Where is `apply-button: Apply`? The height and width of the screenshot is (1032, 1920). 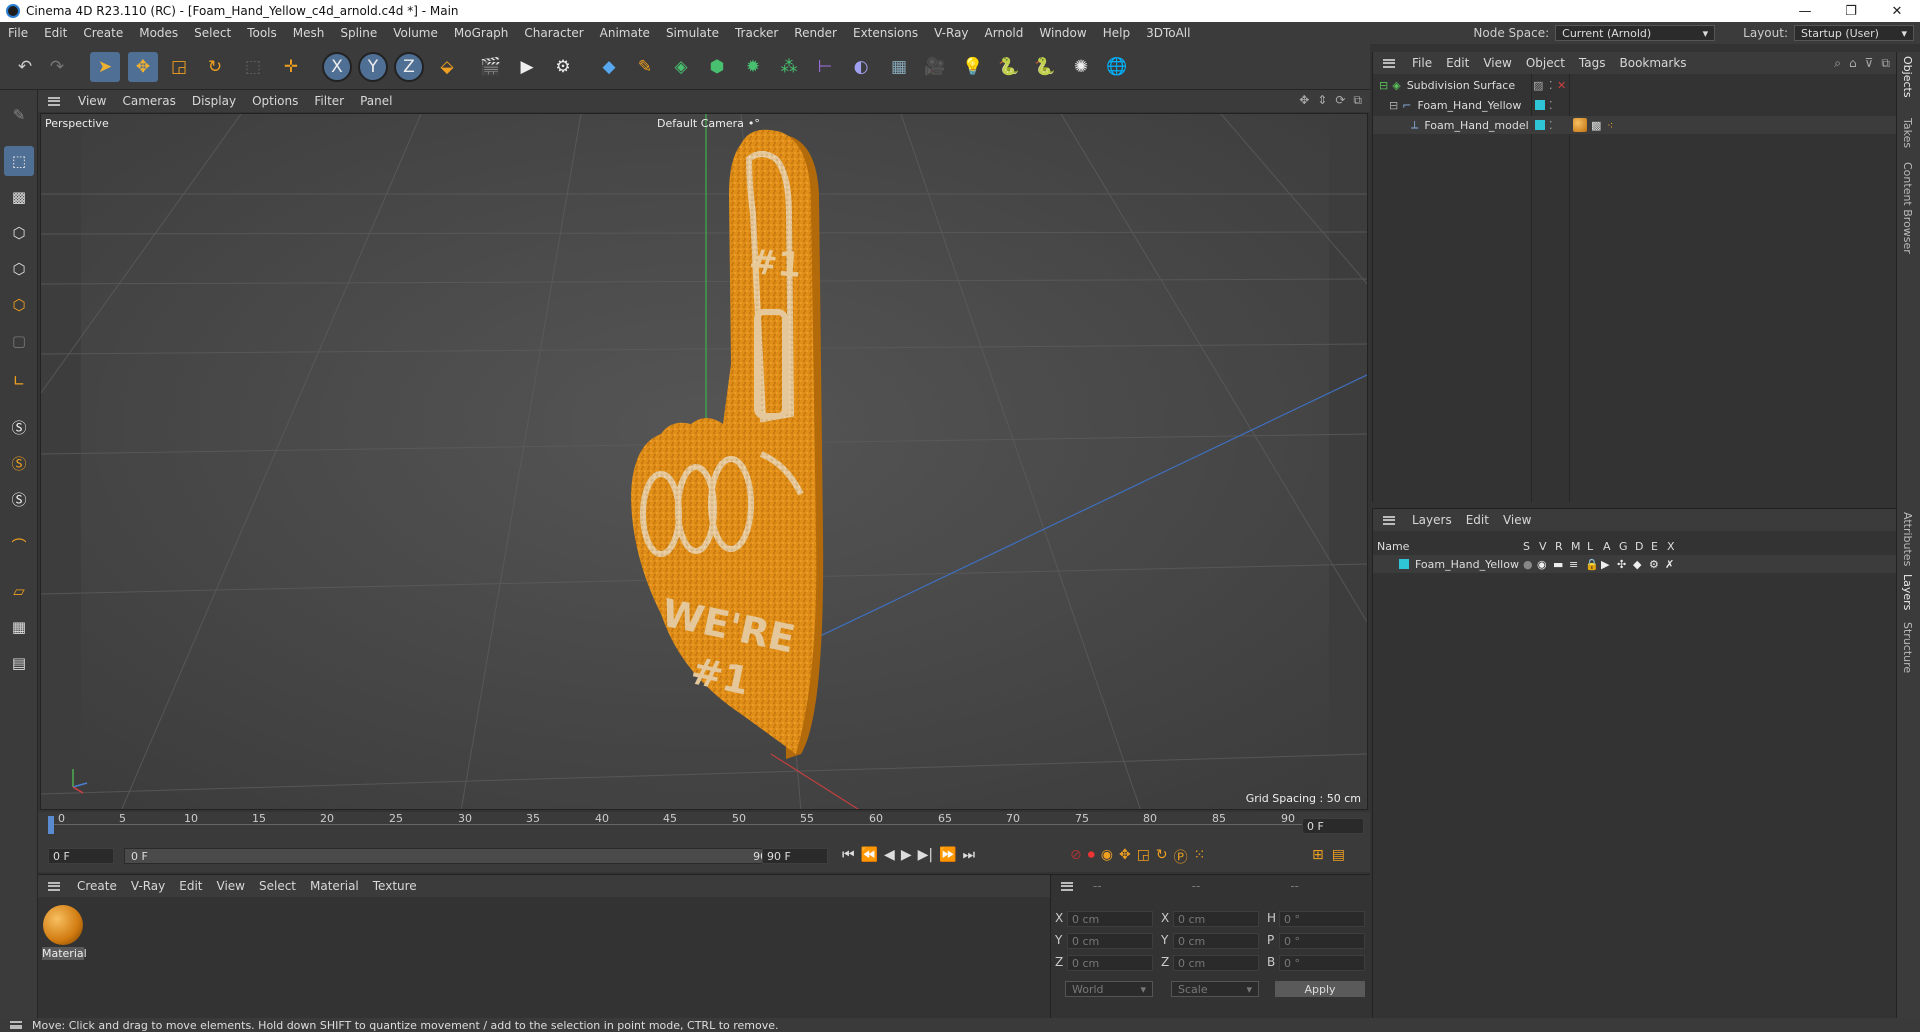
apply-button: Apply is located at coordinates (1320, 989).